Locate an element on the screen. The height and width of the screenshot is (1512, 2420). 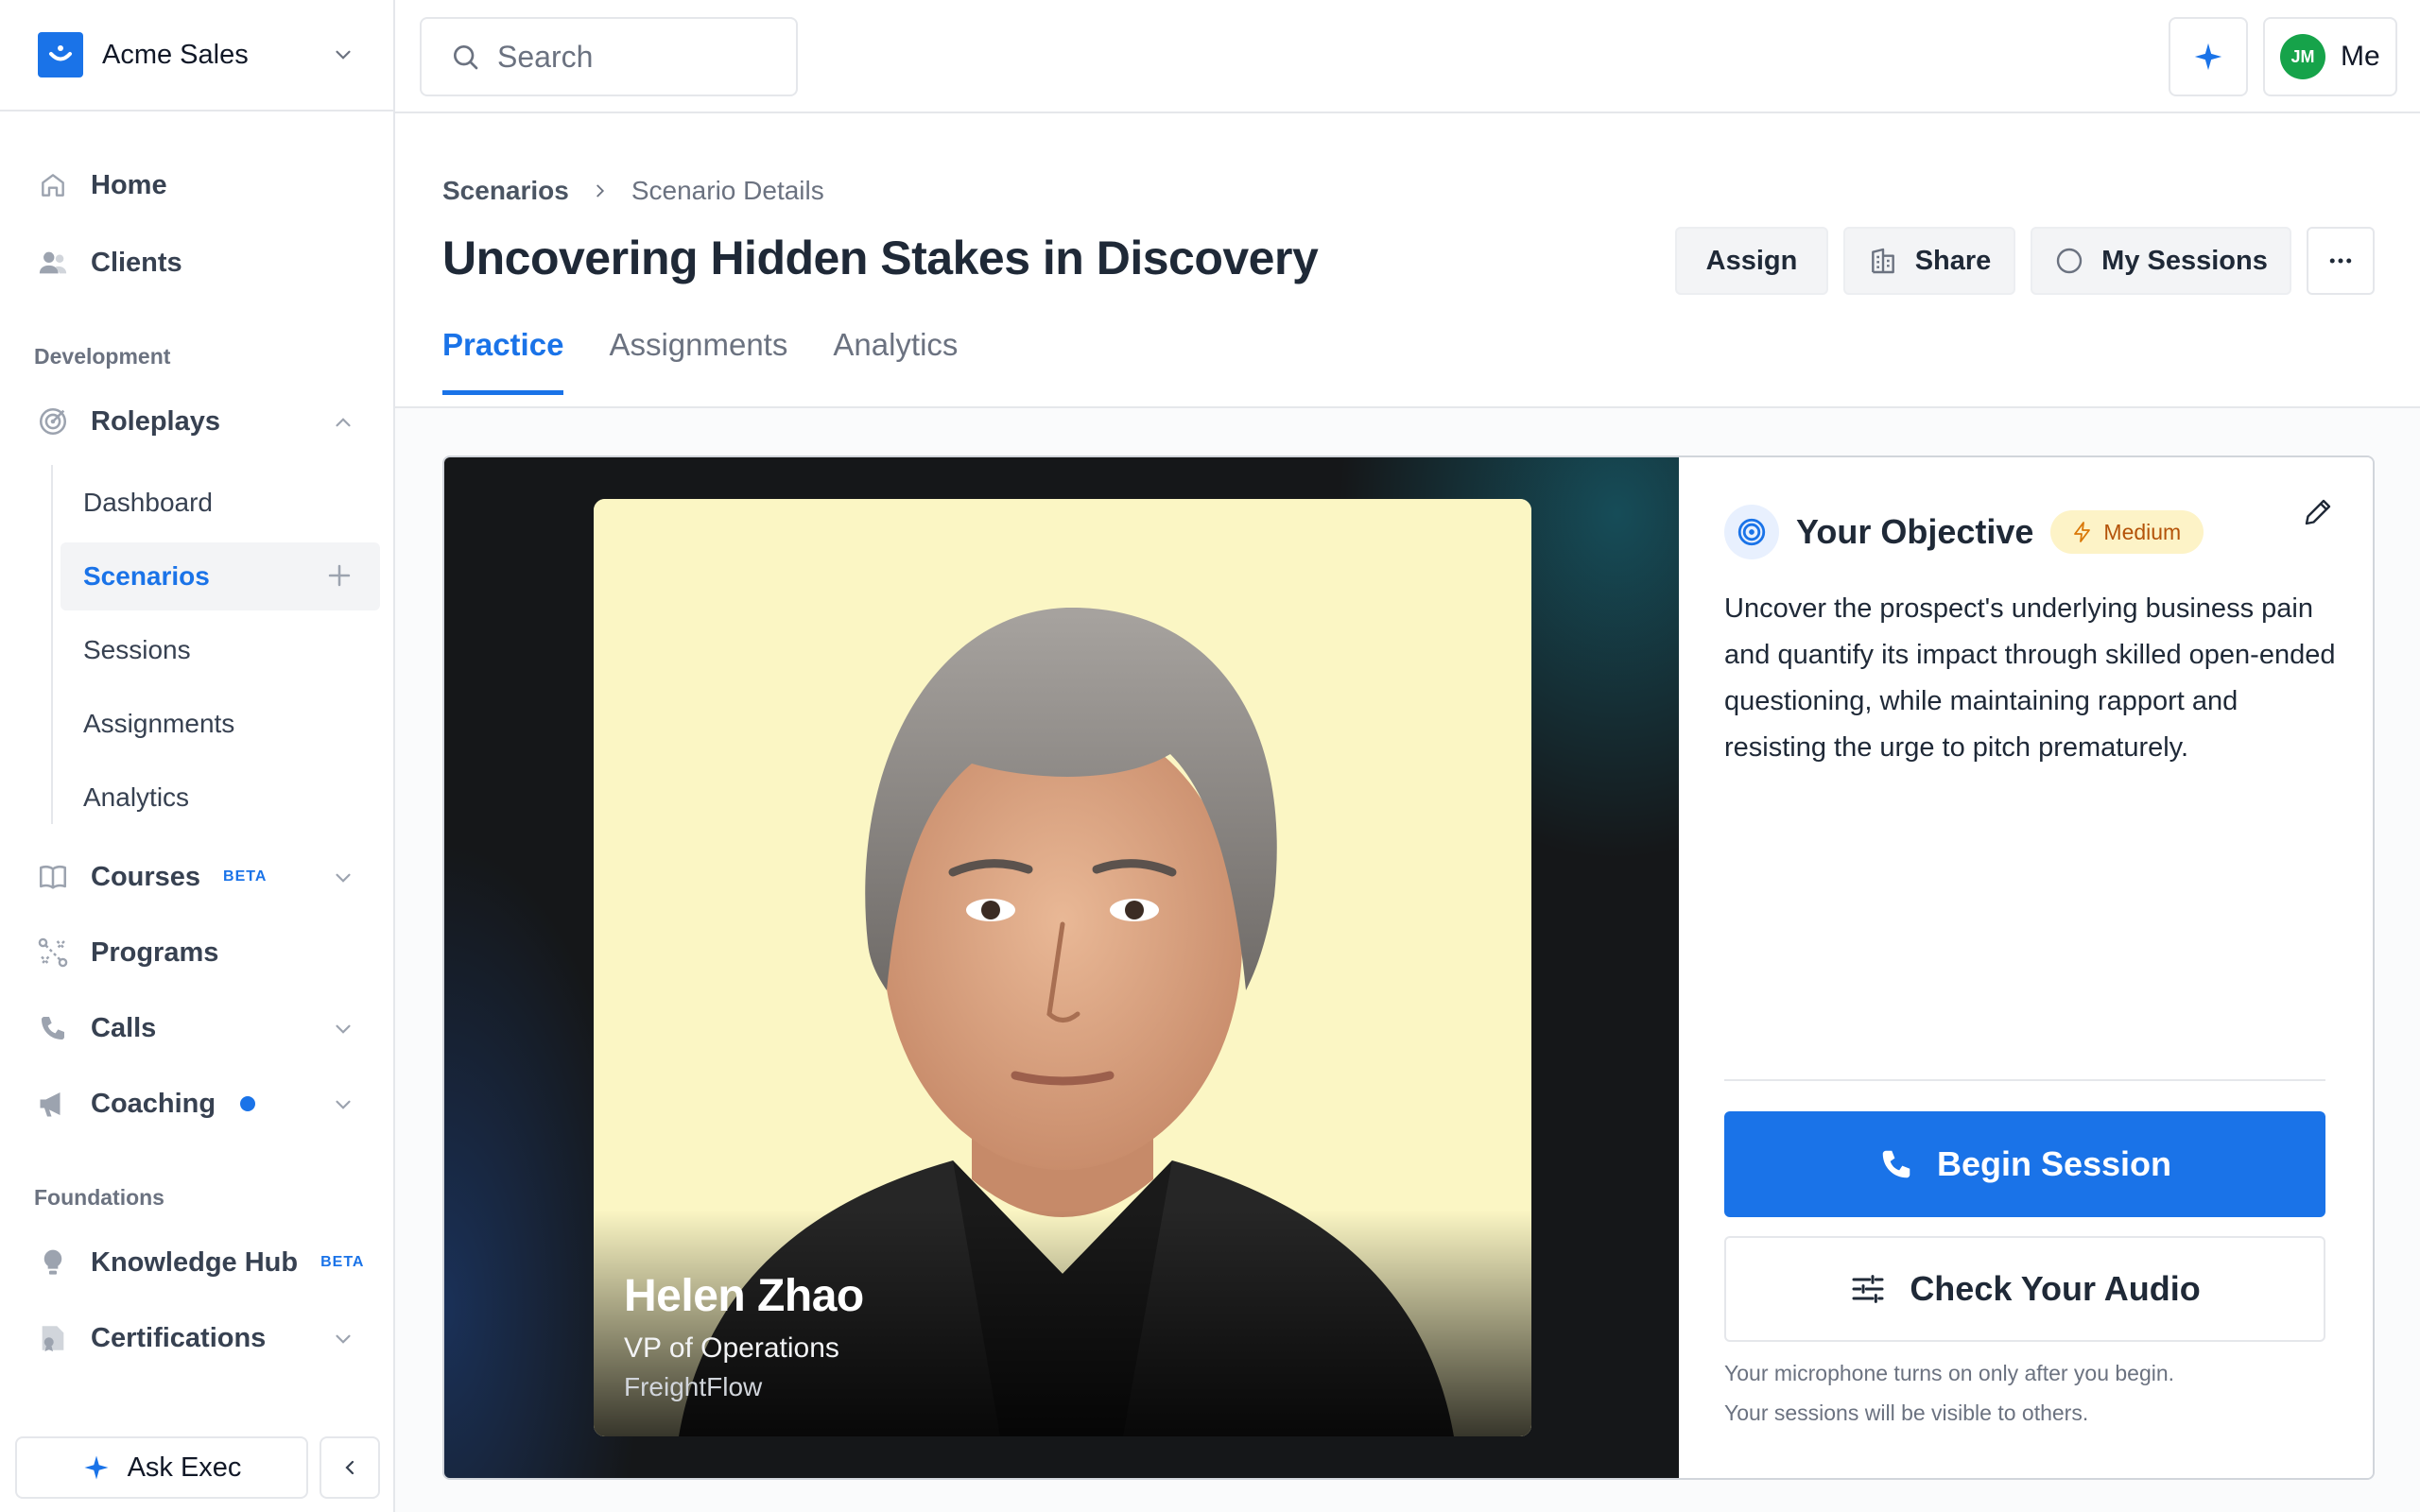
breadcrumb: Scenarios Scenario Details is located at coordinates (633, 191).